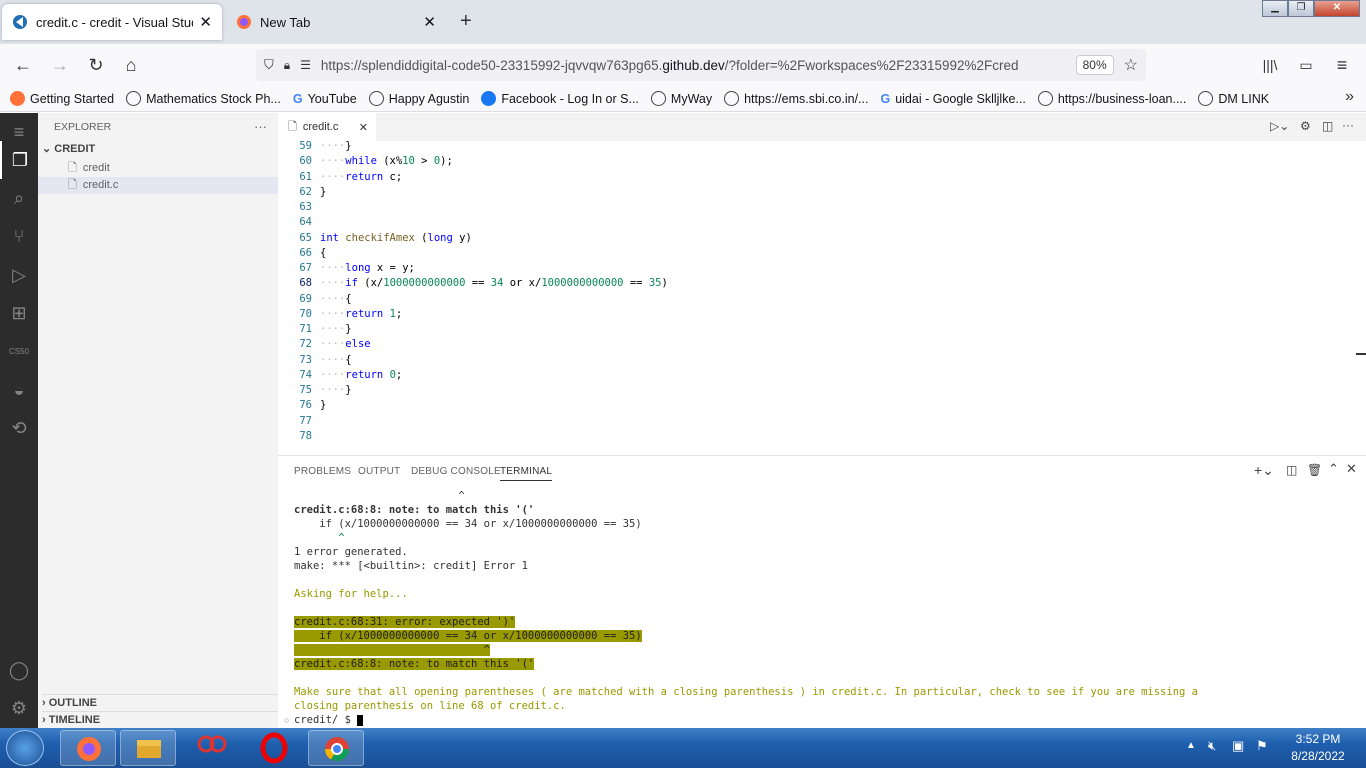 This screenshot has height=770, width=1366. I want to click on run-icon: ▷⌄, so click(1279, 126).